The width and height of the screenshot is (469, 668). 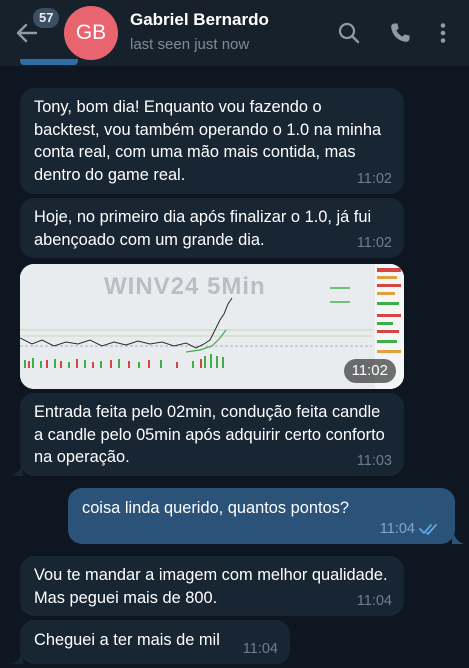 What do you see at coordinates (349, 33) in the screenshot?
I see `search-icon` at bounding box center [349, 33].